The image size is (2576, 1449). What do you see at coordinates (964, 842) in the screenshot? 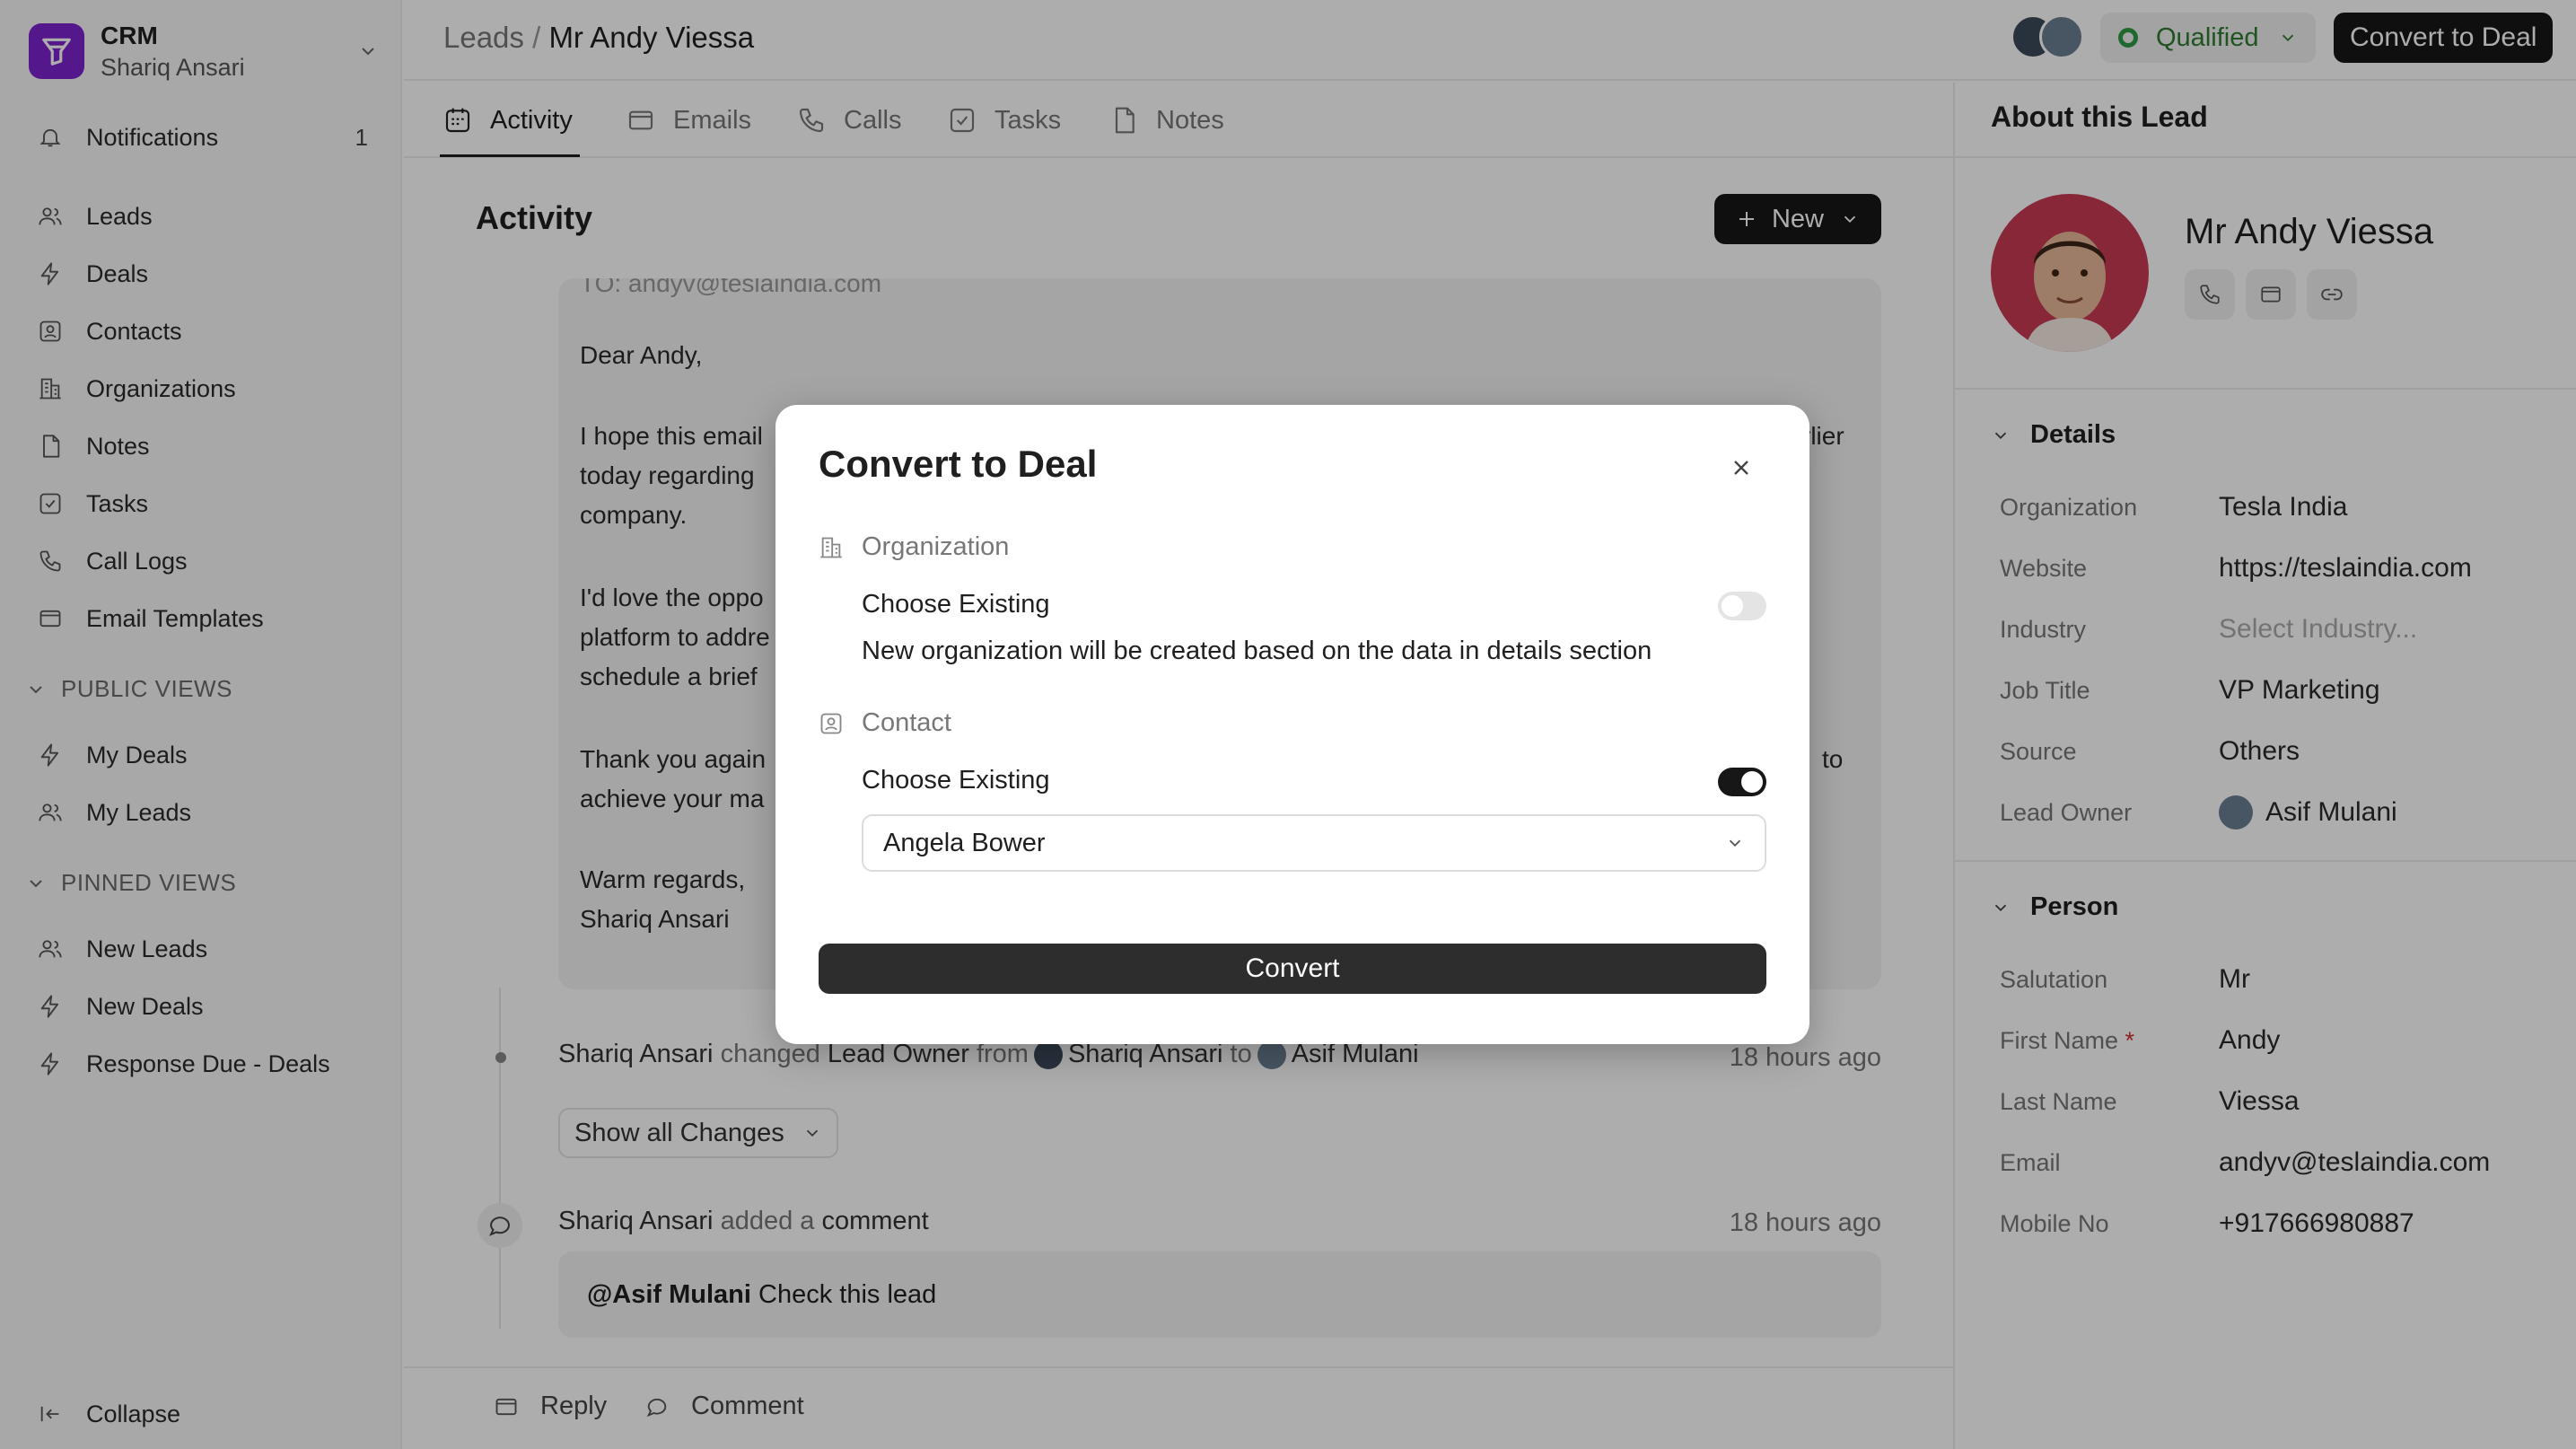
I see `selected-contact: Angela Bower` at bounding box center [964, 842].